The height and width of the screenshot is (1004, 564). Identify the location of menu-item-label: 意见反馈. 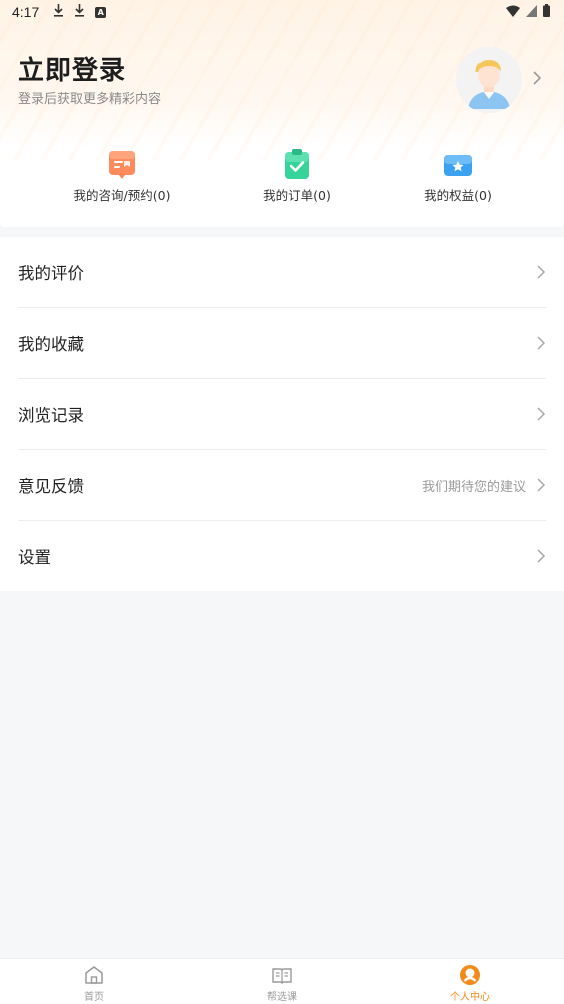
(51, 486).